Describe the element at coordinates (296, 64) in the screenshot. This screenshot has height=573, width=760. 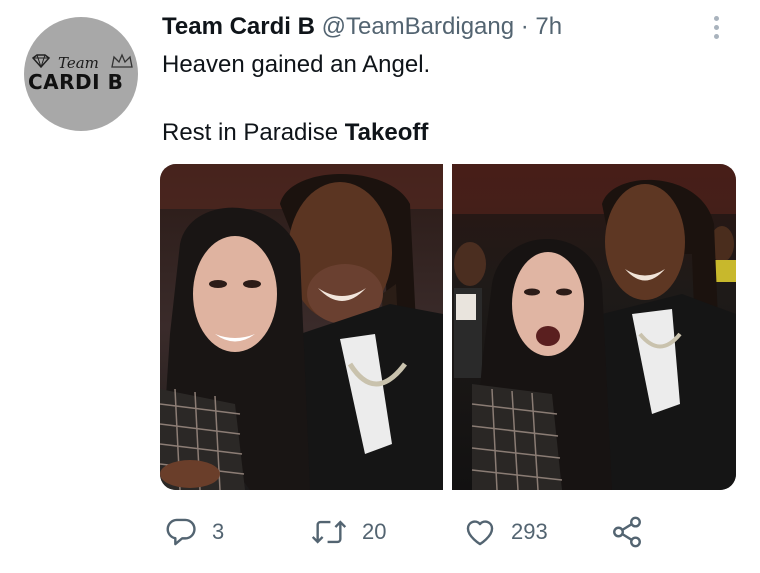
I see `tweet-text-line1: Heaven gained an Angel.` at that location.